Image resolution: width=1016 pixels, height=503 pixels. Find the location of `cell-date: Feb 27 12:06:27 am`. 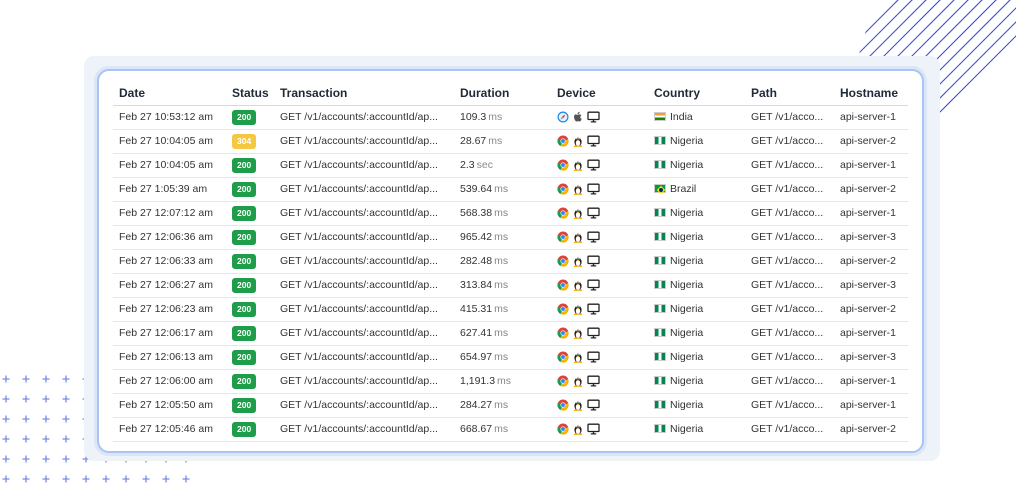

cell-date: Feb 27 12:06:27 am is located at coordinates (169, 285).